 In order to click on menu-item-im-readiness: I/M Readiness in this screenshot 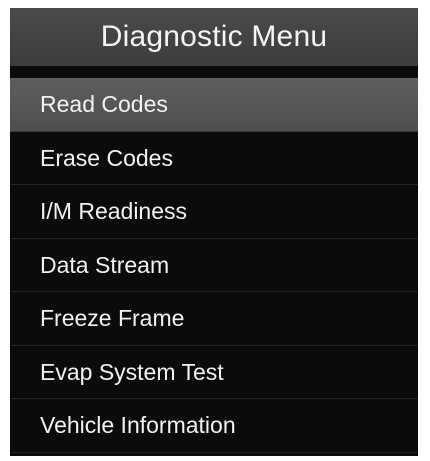, I will do `click(214, 212)`.